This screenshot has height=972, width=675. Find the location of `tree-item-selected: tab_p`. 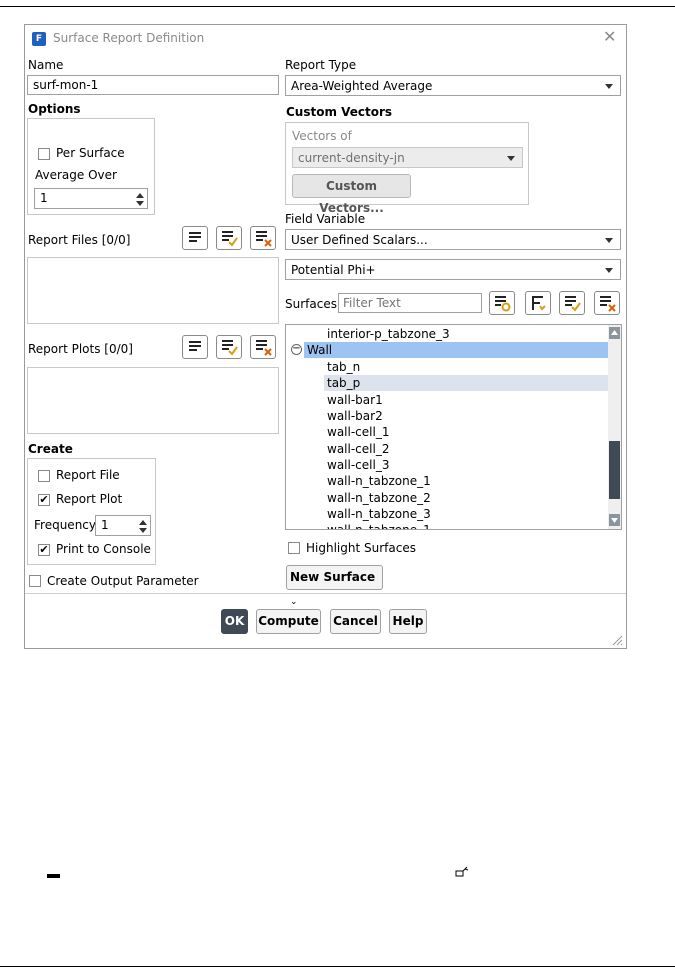

tree-item-selected: tab_p is located at coordinates (343, 383).